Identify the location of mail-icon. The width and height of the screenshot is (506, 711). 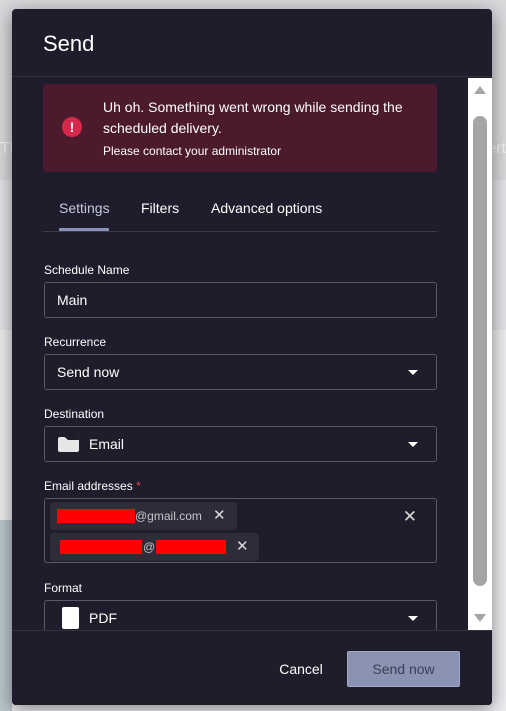
(68, 444).